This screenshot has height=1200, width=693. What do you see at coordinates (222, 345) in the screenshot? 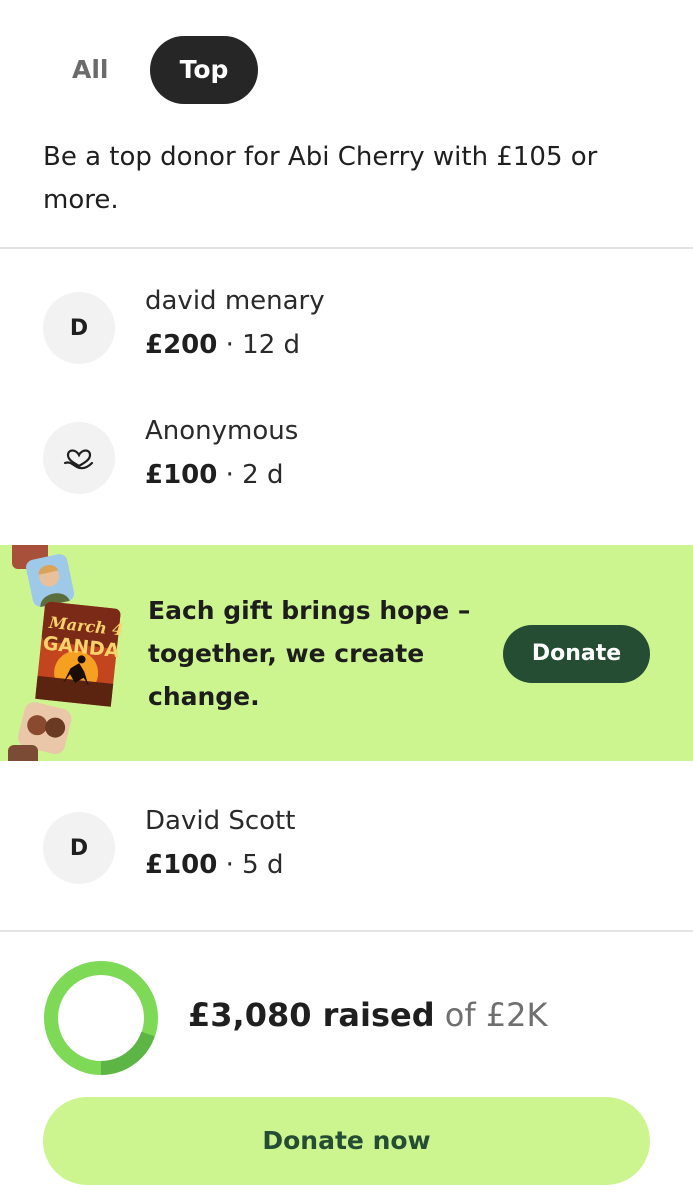
I see `donor-meta: £200 · 12 d` at bounding box center [222, 345].